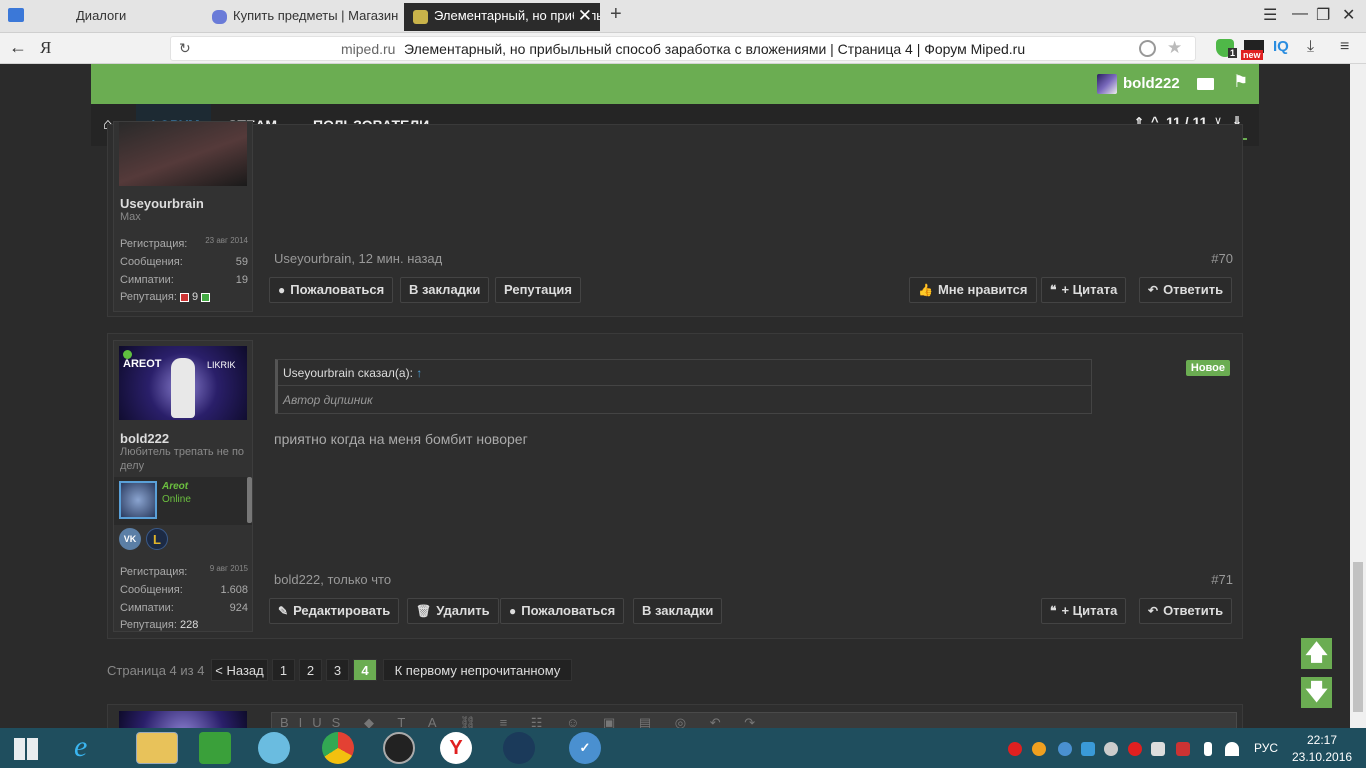  I want to click on page-scrollbar, so click(1358, 396).